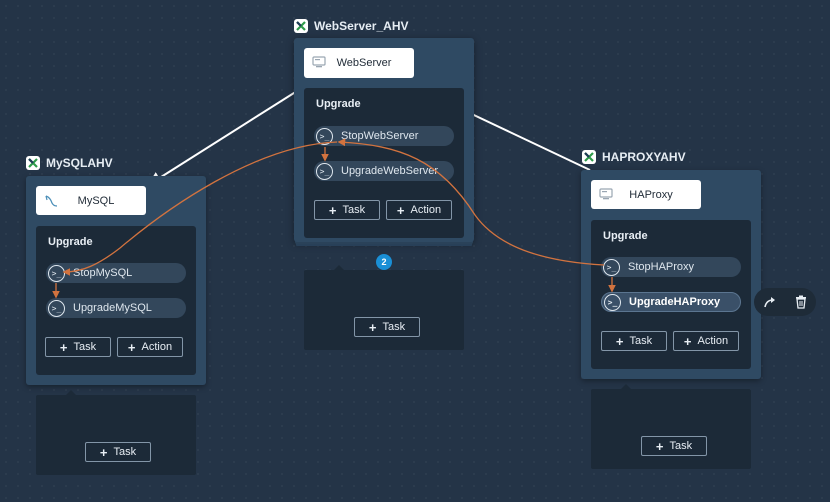  What do you see at coordinates (646, 194) in the screenshot?
I see `substrate-haproxy: HAProxy` at bounding box center [646, 194].